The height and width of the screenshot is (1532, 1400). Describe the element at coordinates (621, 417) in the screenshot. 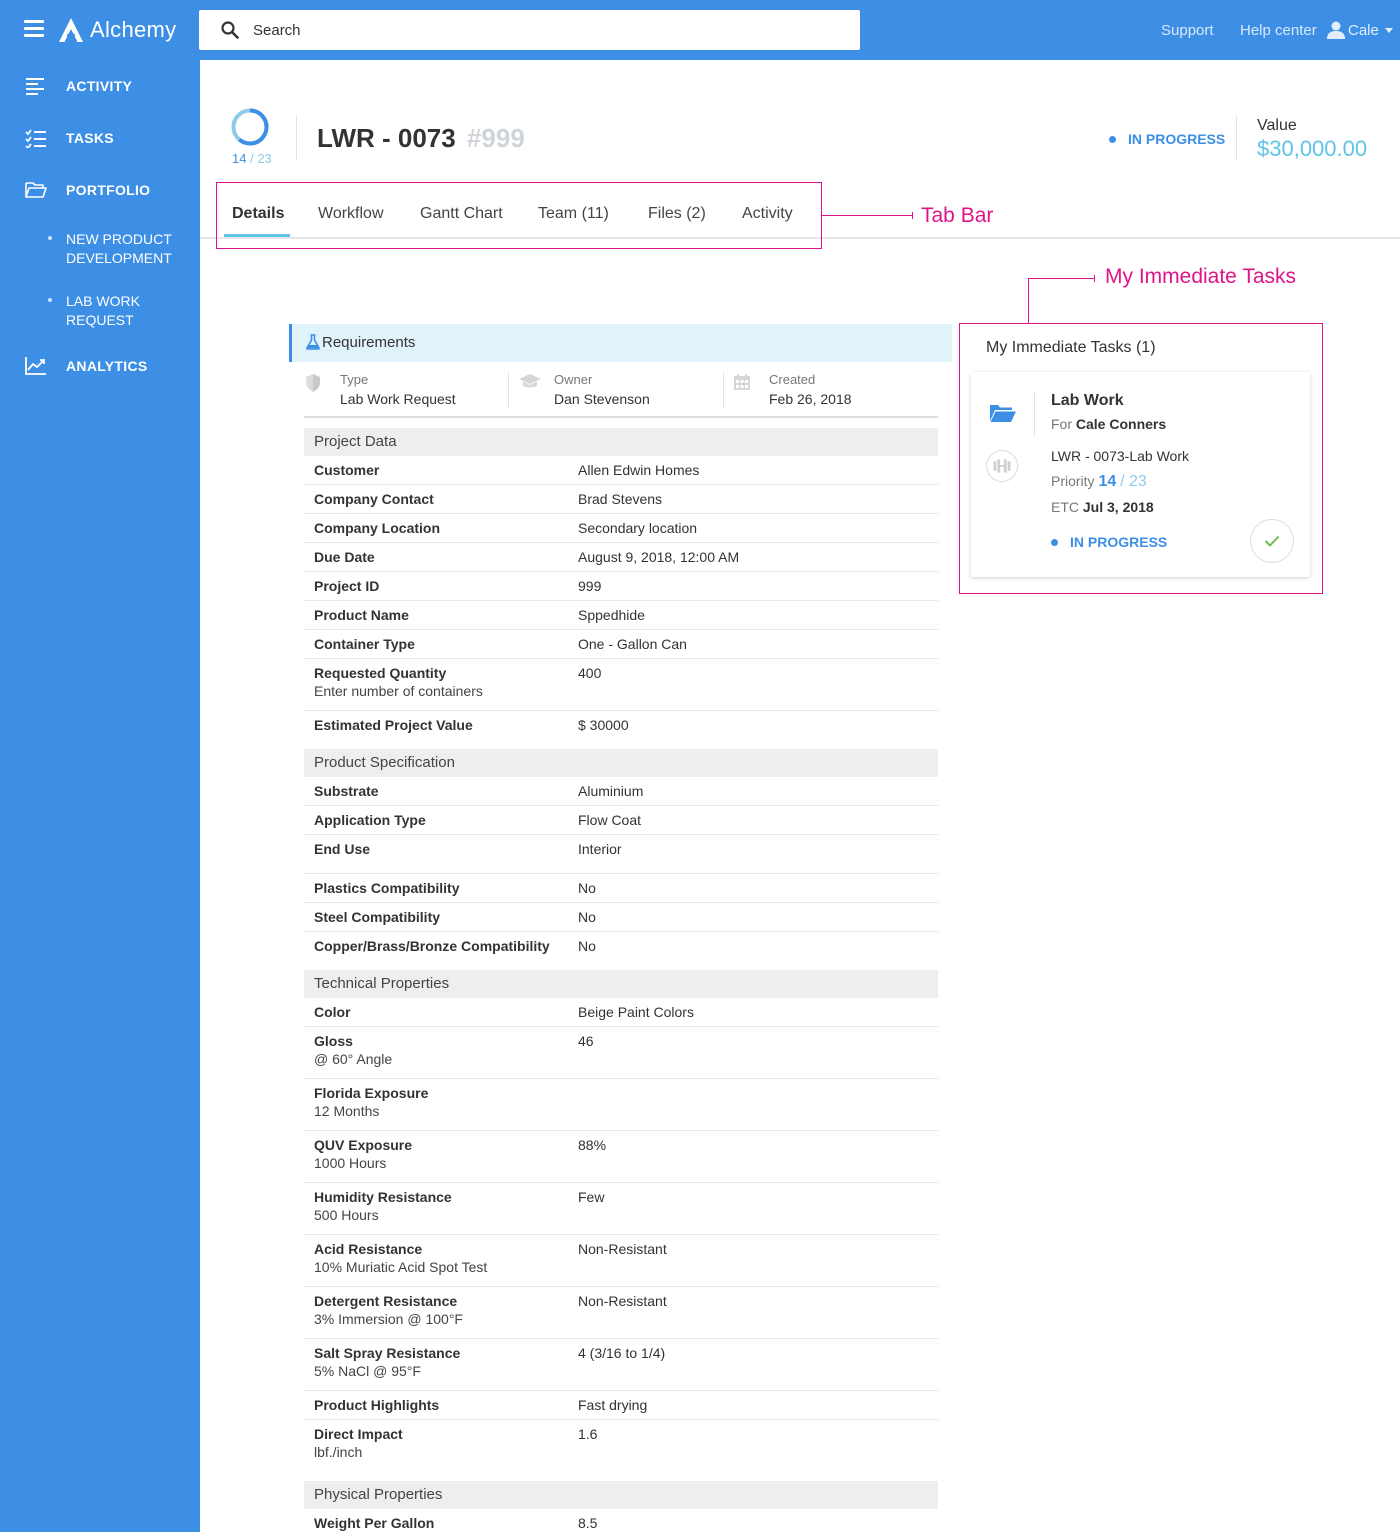

I see `meta-underline` at that location.